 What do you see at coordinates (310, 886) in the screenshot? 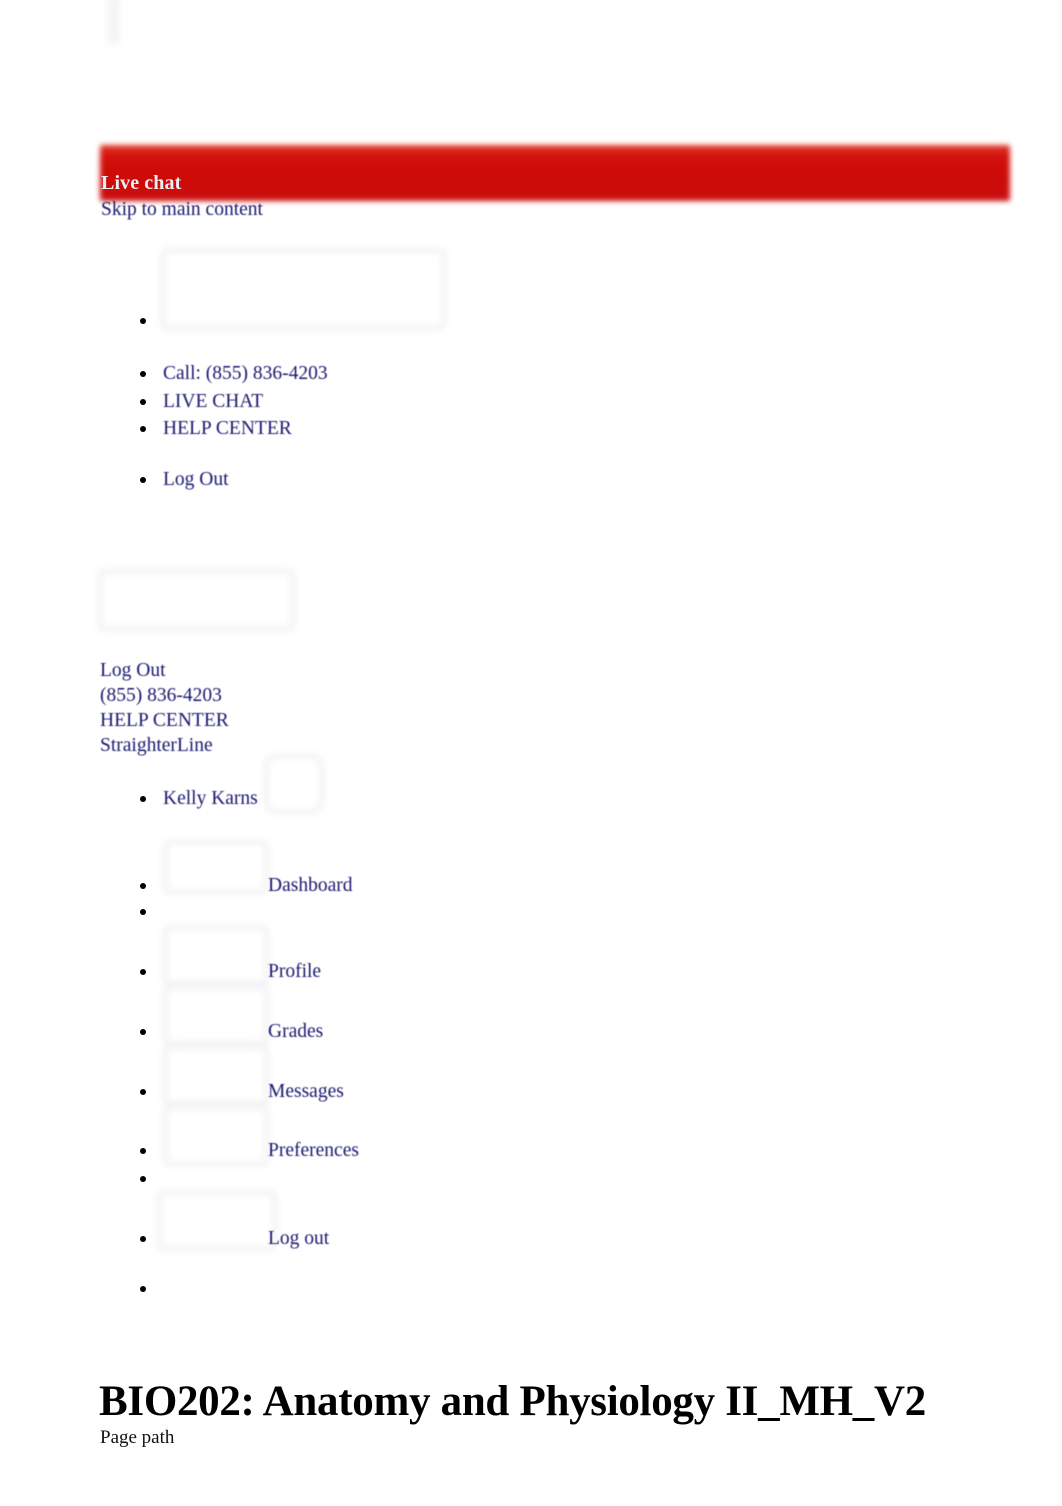
I see `user-menu-item-dashboard: Dashboard` at bounding box center [310, 886].